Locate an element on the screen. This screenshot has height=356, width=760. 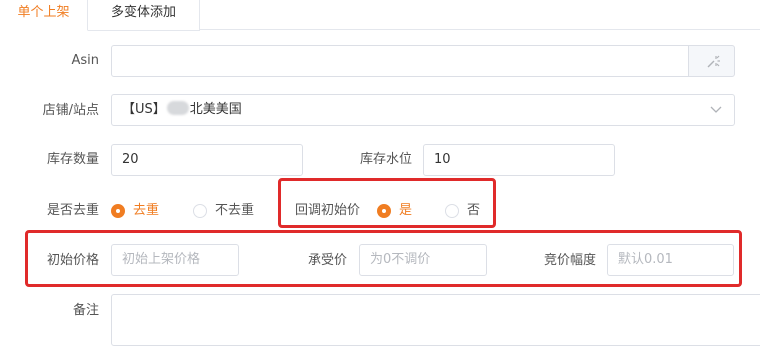
dedupe-label: 是否去重 is located at coordinates (72, 210).